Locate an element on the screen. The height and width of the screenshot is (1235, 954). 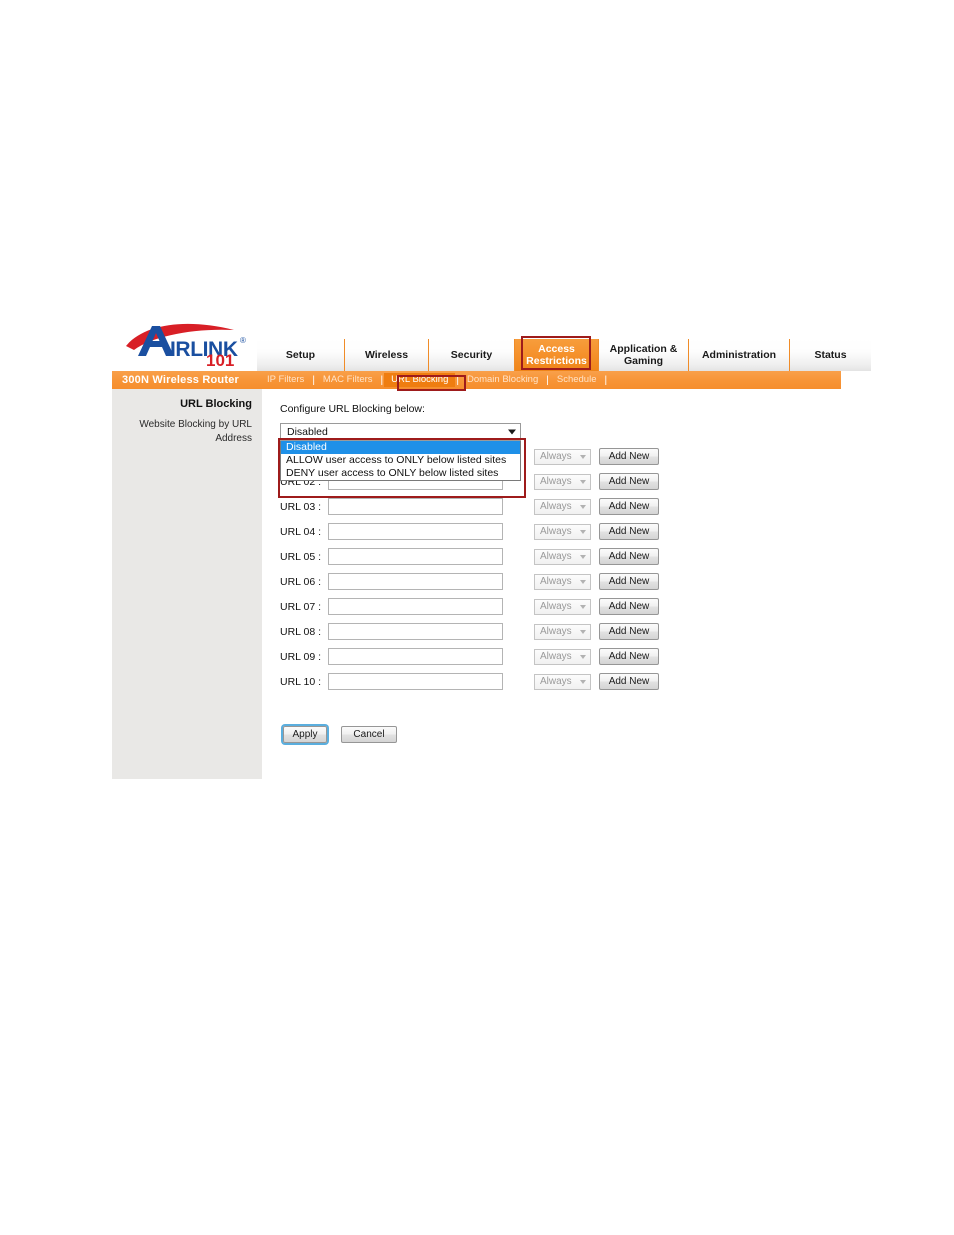
form-action-buttons: Apply Cancel is located at coordinates (560, 734).